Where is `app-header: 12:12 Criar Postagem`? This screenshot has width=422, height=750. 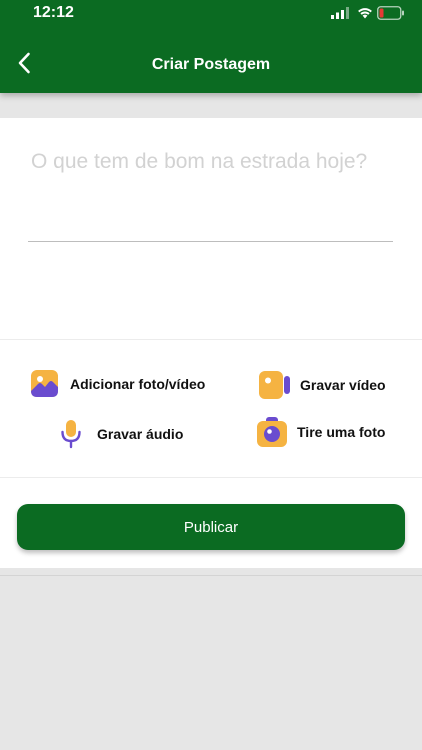
app-header: 12:12 Criar Postagem is located at coordinates (211, 46).